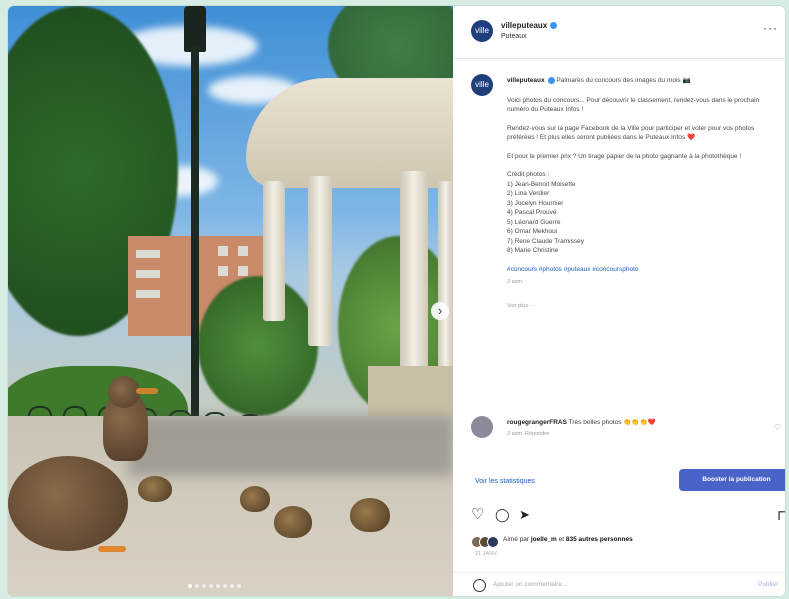 The image size is (789, 599). I want to click on account-name: villeputeaux, so click(529, 25).